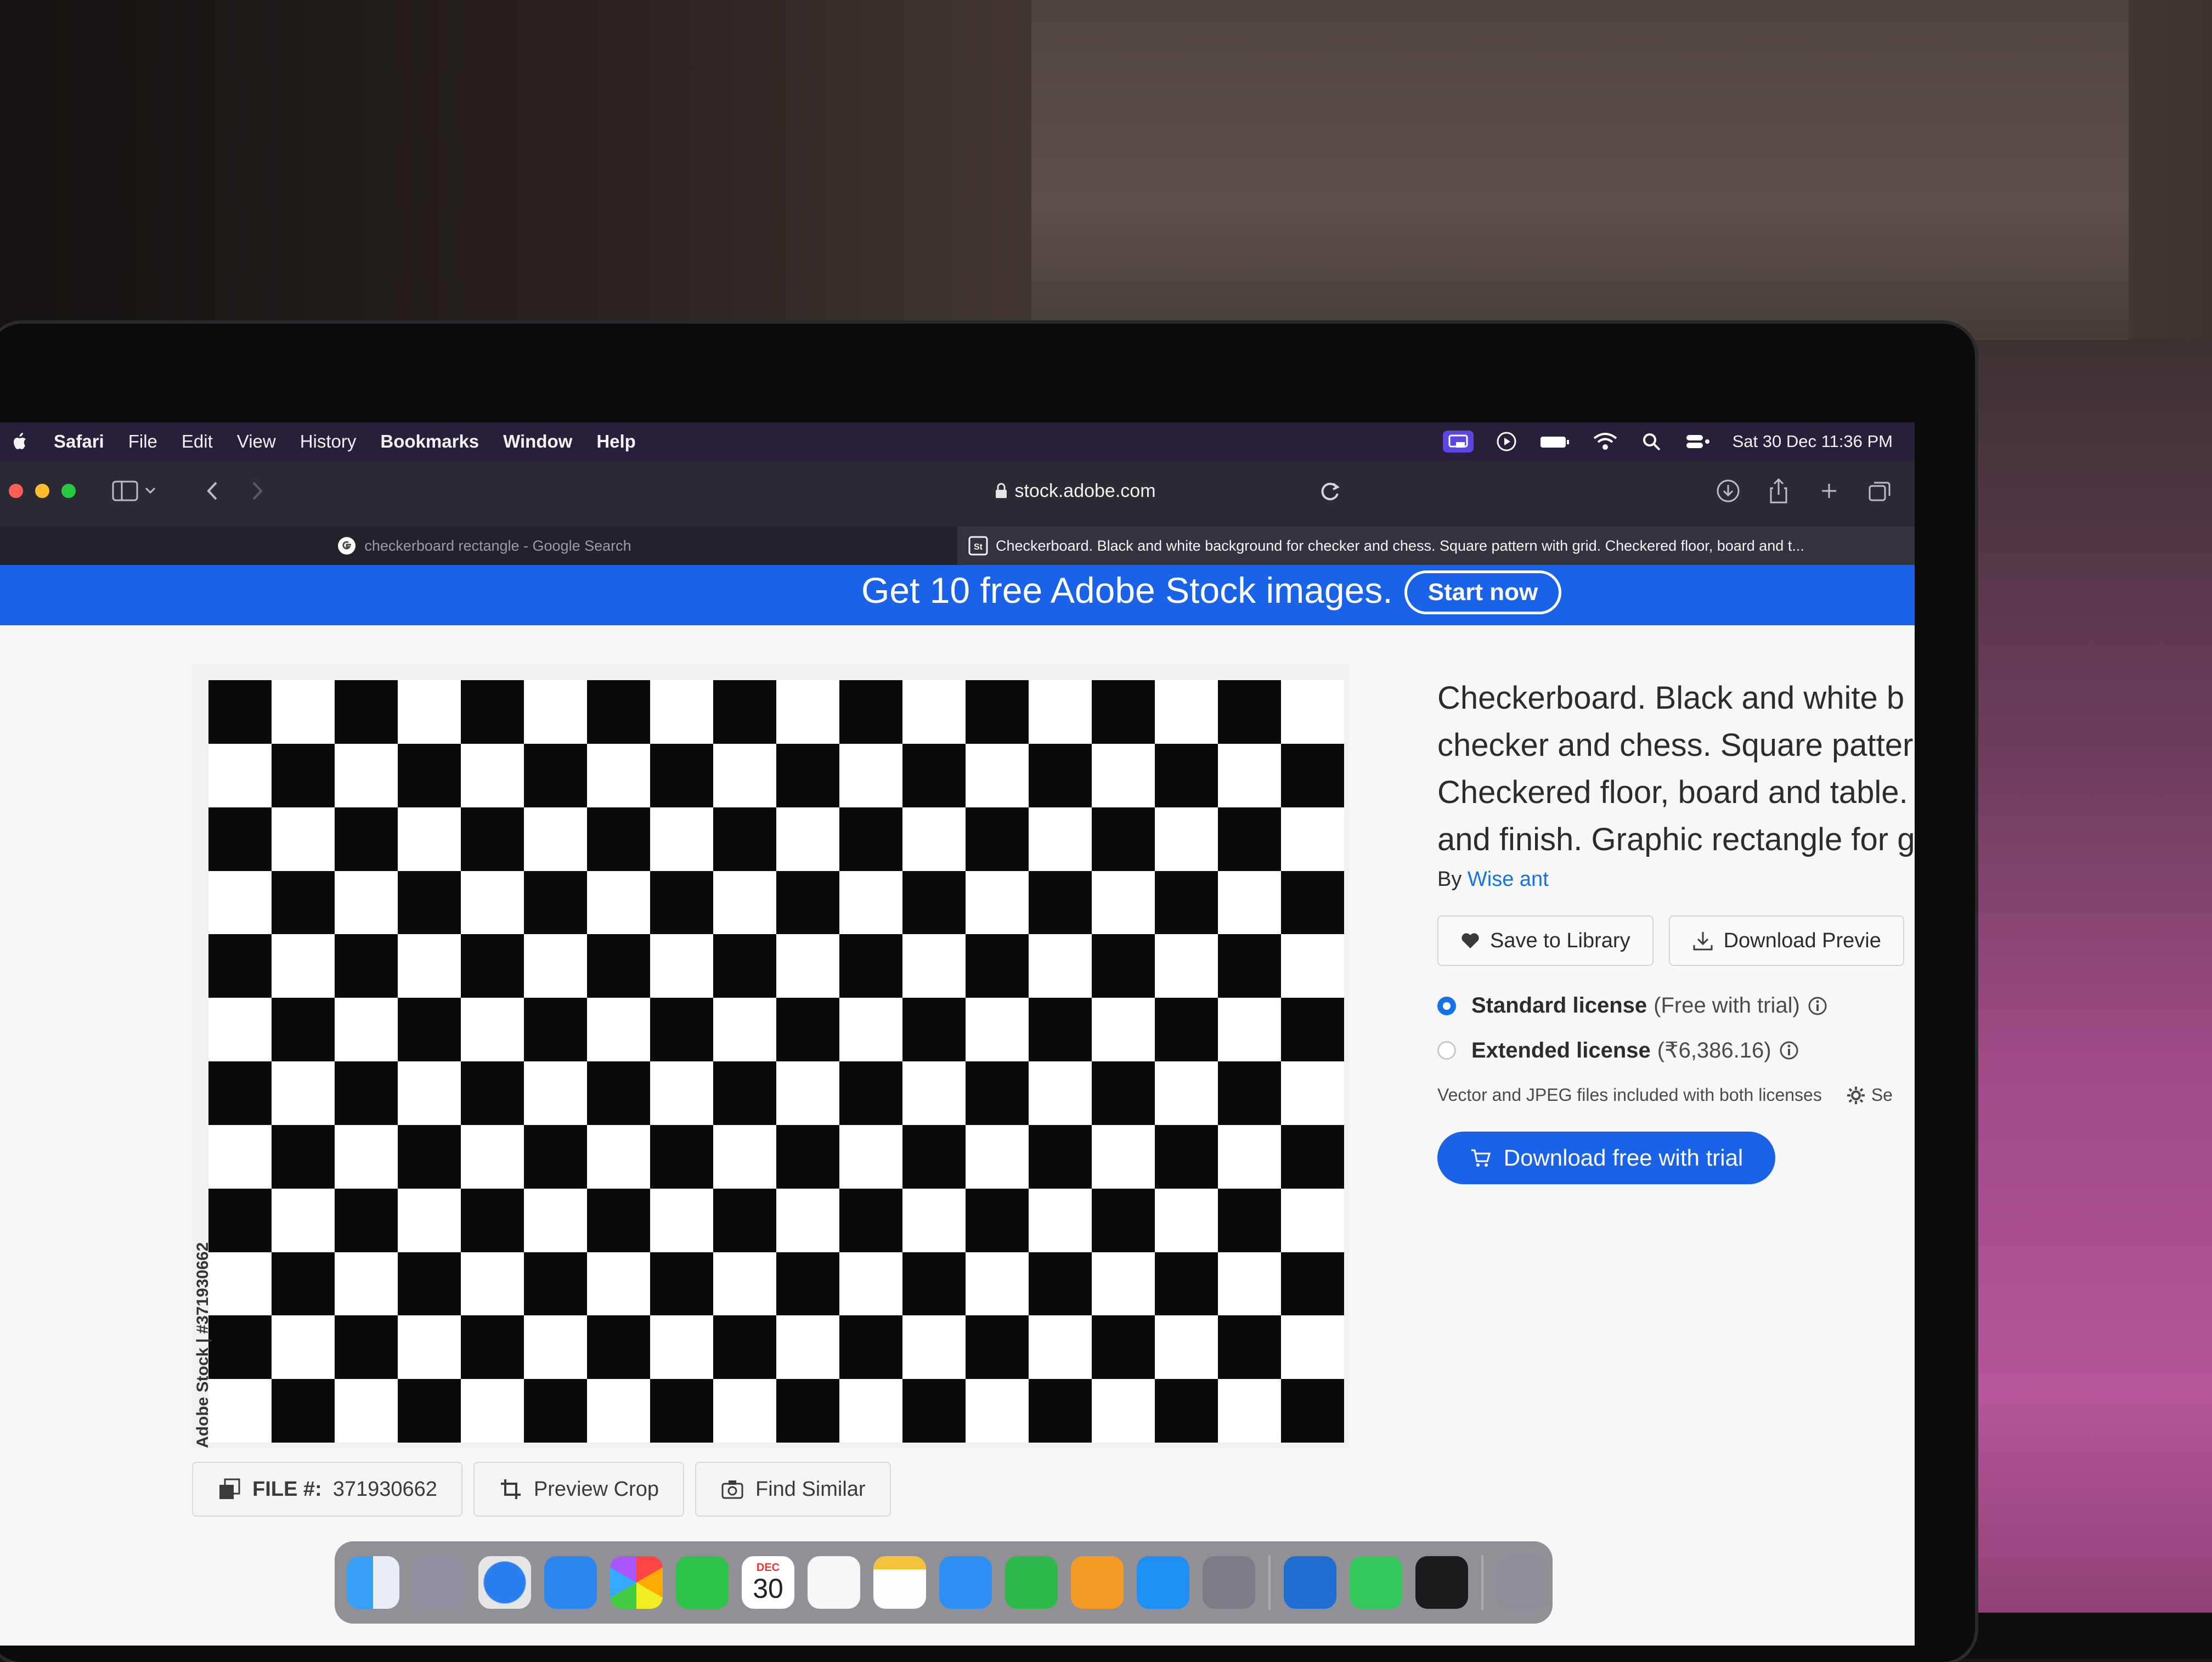 Image resolution: width=2212 pixels, height=1662 pixels. Describe the element at coordinates (1441, 1582) in the screenshot. I see `terminal-icon` at that location.